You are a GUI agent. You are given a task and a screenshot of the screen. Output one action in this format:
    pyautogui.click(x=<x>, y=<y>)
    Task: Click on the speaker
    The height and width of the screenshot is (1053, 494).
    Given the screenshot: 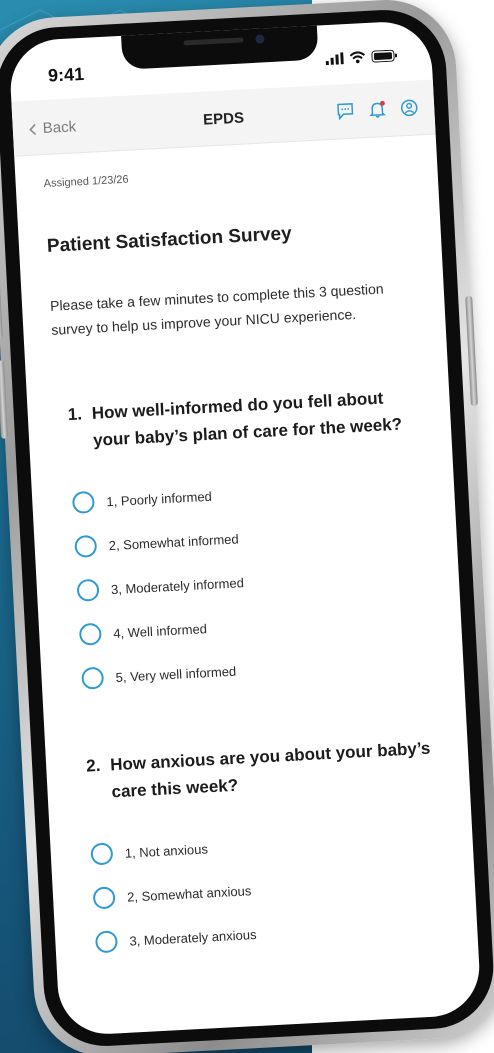 What is the action you would take?
    pyautogui.click(x=213, y=41)
    